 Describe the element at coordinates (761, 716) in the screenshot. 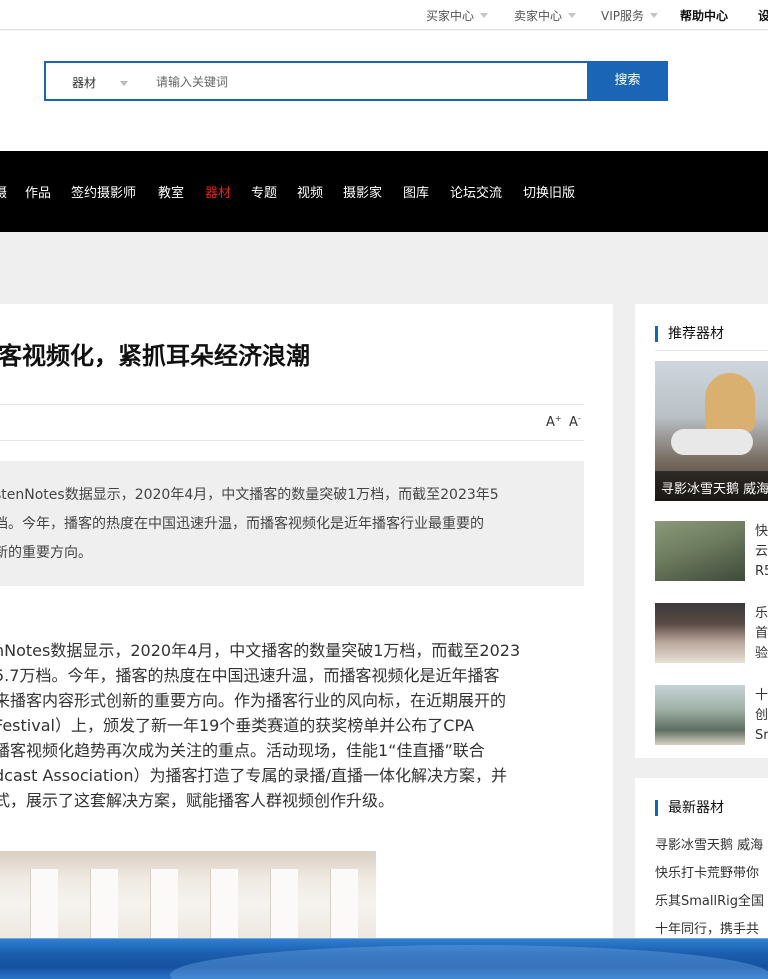

I see `list-item: 创` at that location.